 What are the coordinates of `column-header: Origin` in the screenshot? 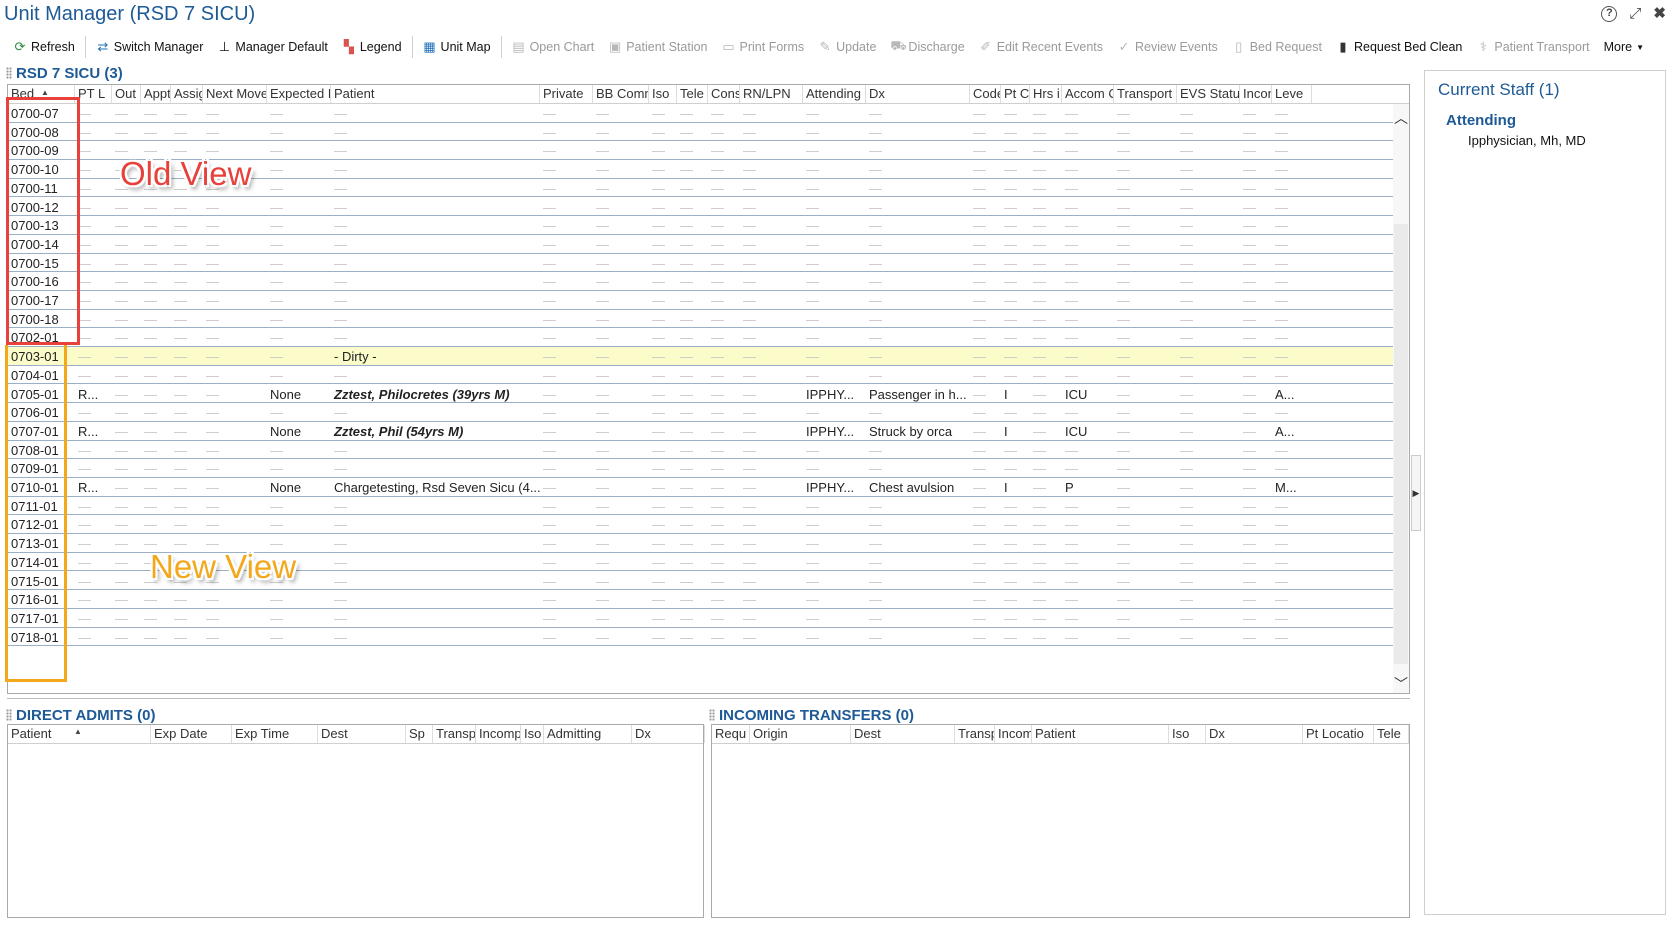 It's located at (800, 734).